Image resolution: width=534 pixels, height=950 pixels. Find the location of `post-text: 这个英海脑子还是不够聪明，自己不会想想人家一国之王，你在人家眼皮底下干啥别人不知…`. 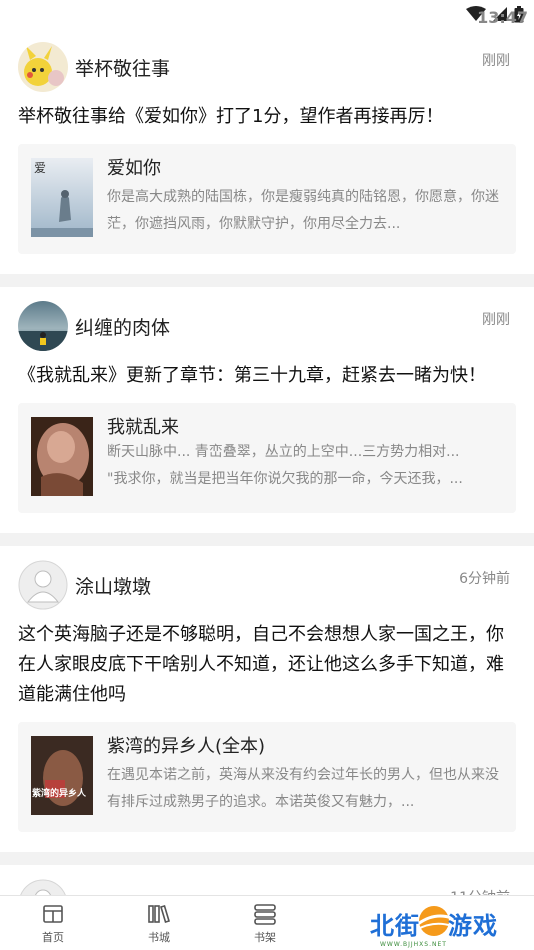

post-text: 这个英海脑子还是不够聪明，自己不会想想人家一国之王，你在人家眼皮底下干啥别人不知… is located at coordinates (261, 664).